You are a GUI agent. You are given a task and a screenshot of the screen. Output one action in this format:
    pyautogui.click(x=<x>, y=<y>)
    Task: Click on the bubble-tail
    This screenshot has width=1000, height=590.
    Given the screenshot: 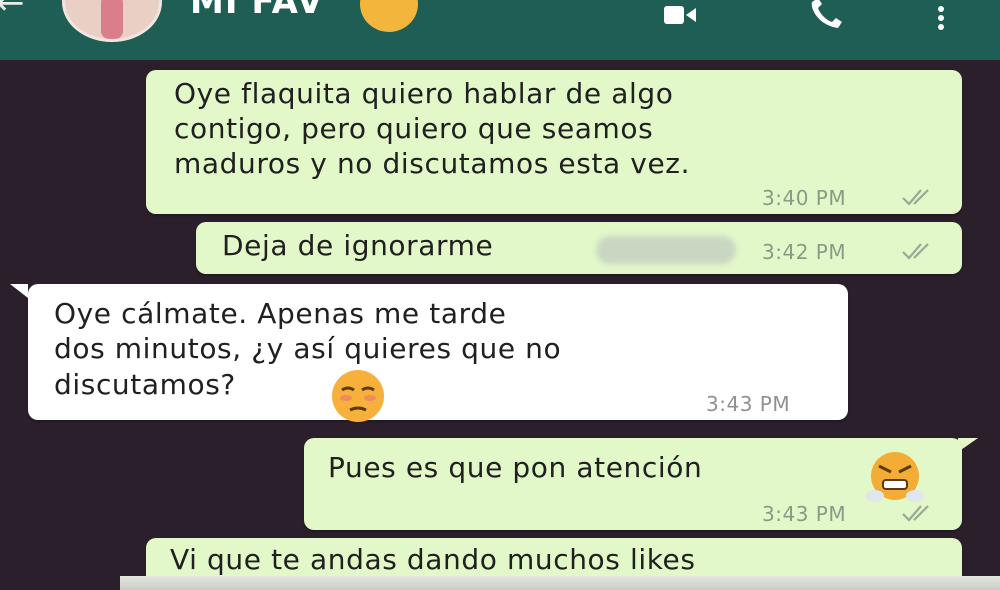 What is the action you would take?
    pyautogui.click(x=19, y=291)
    